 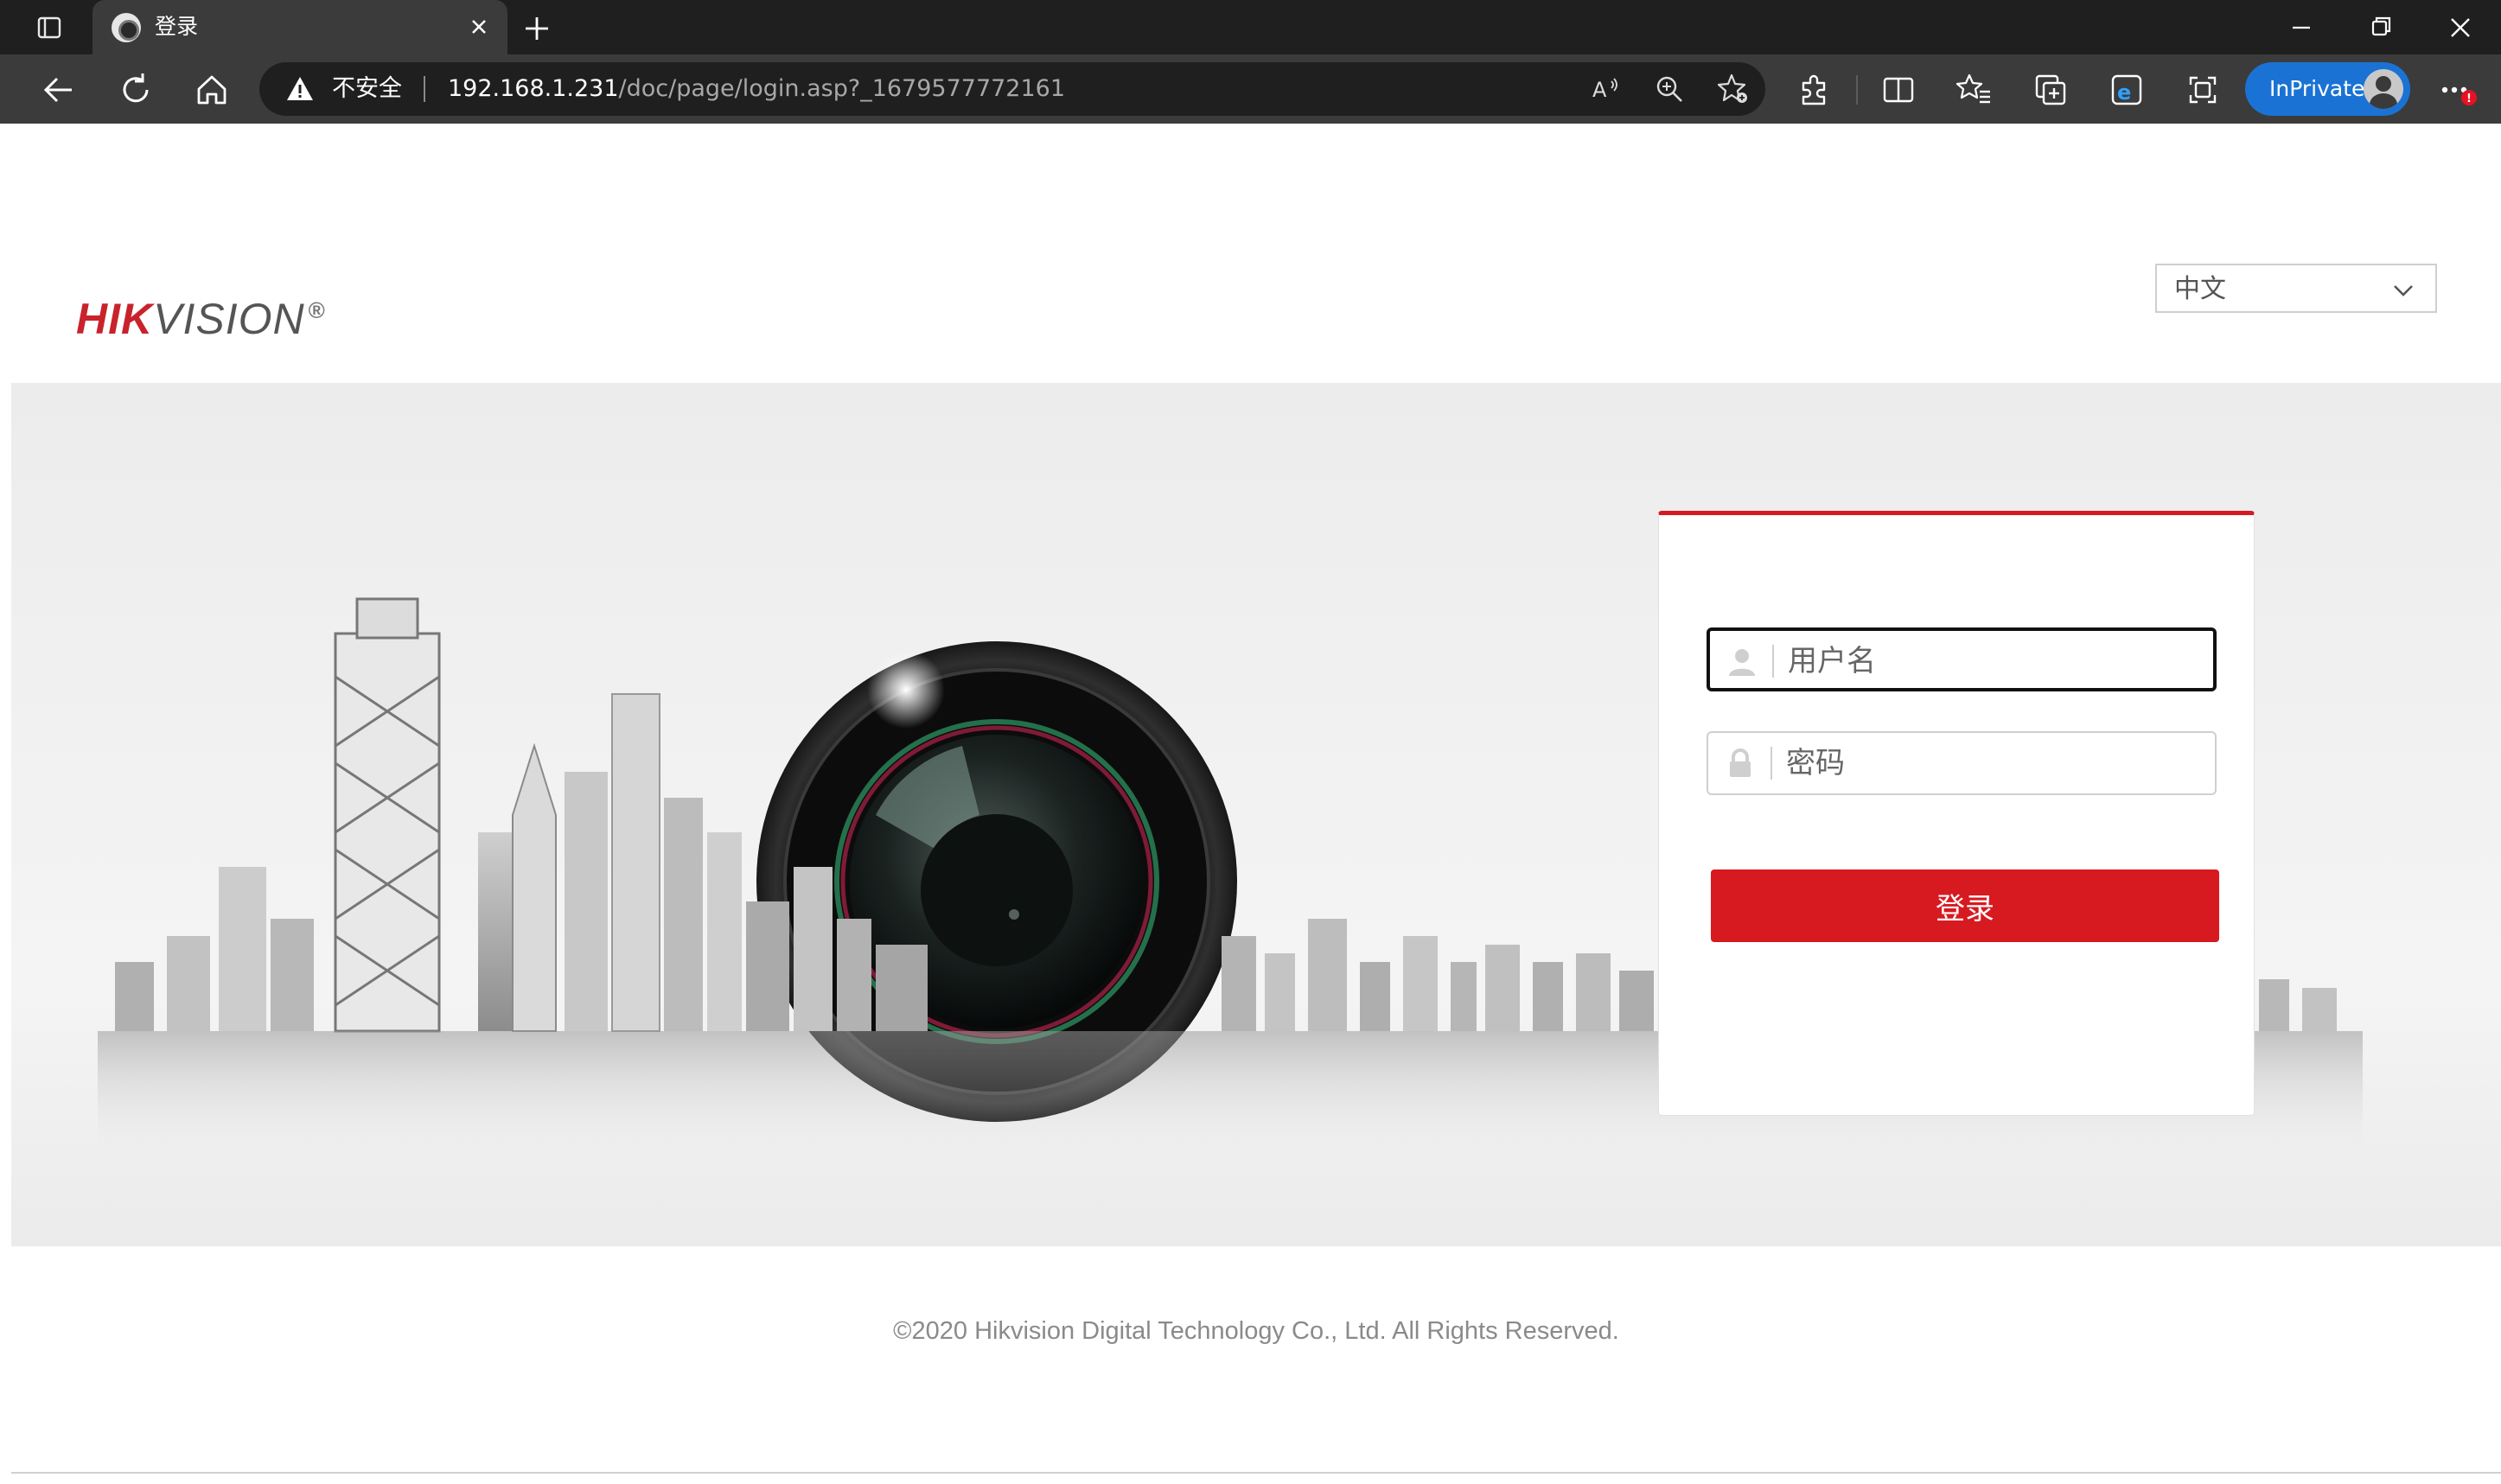 What do you see at coordinates (367, 89) in the screenshot?
I see `security-status-label: 不安全` at bounding box center [367, 89].